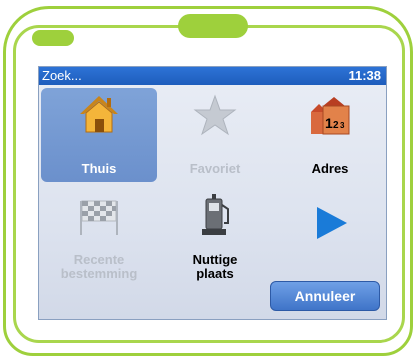 The height and width of the screenshot is (360, 418). I want to click on menu-item-label: Nuttige plaats, so click(215, 266).